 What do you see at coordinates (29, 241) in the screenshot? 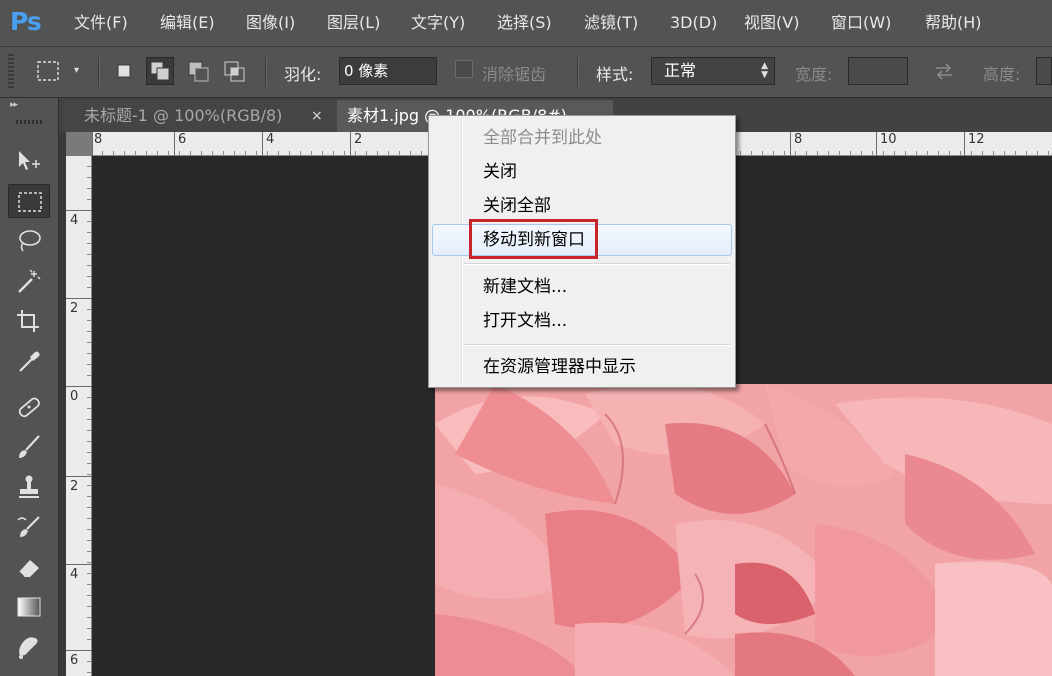
I see `lasso-tool-icon` at bounding box center [29, 241].